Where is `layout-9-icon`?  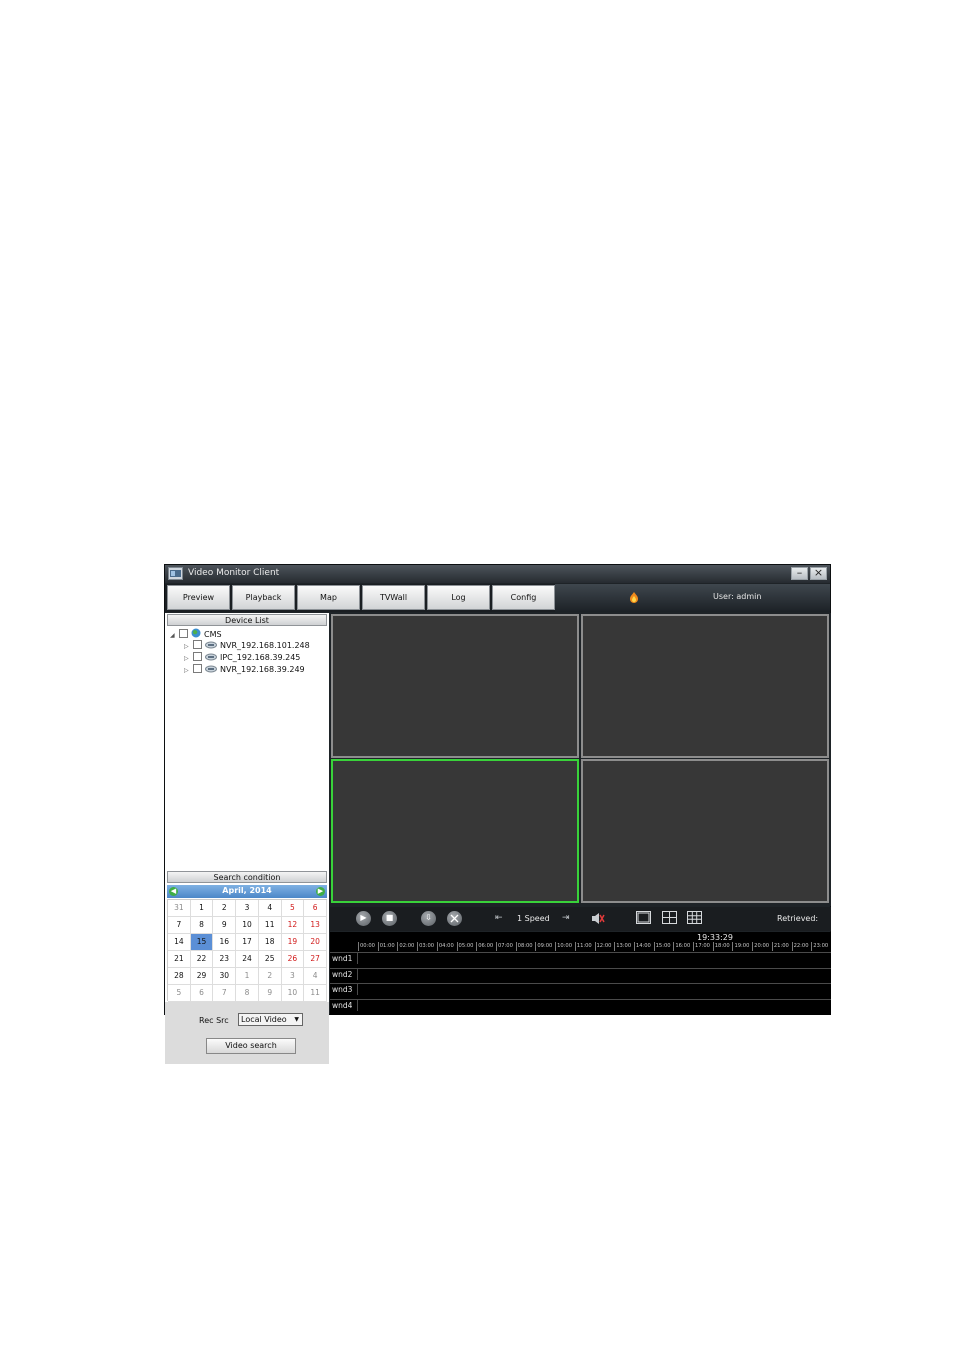 layout-9-icon is located at coordinates (694, 917).